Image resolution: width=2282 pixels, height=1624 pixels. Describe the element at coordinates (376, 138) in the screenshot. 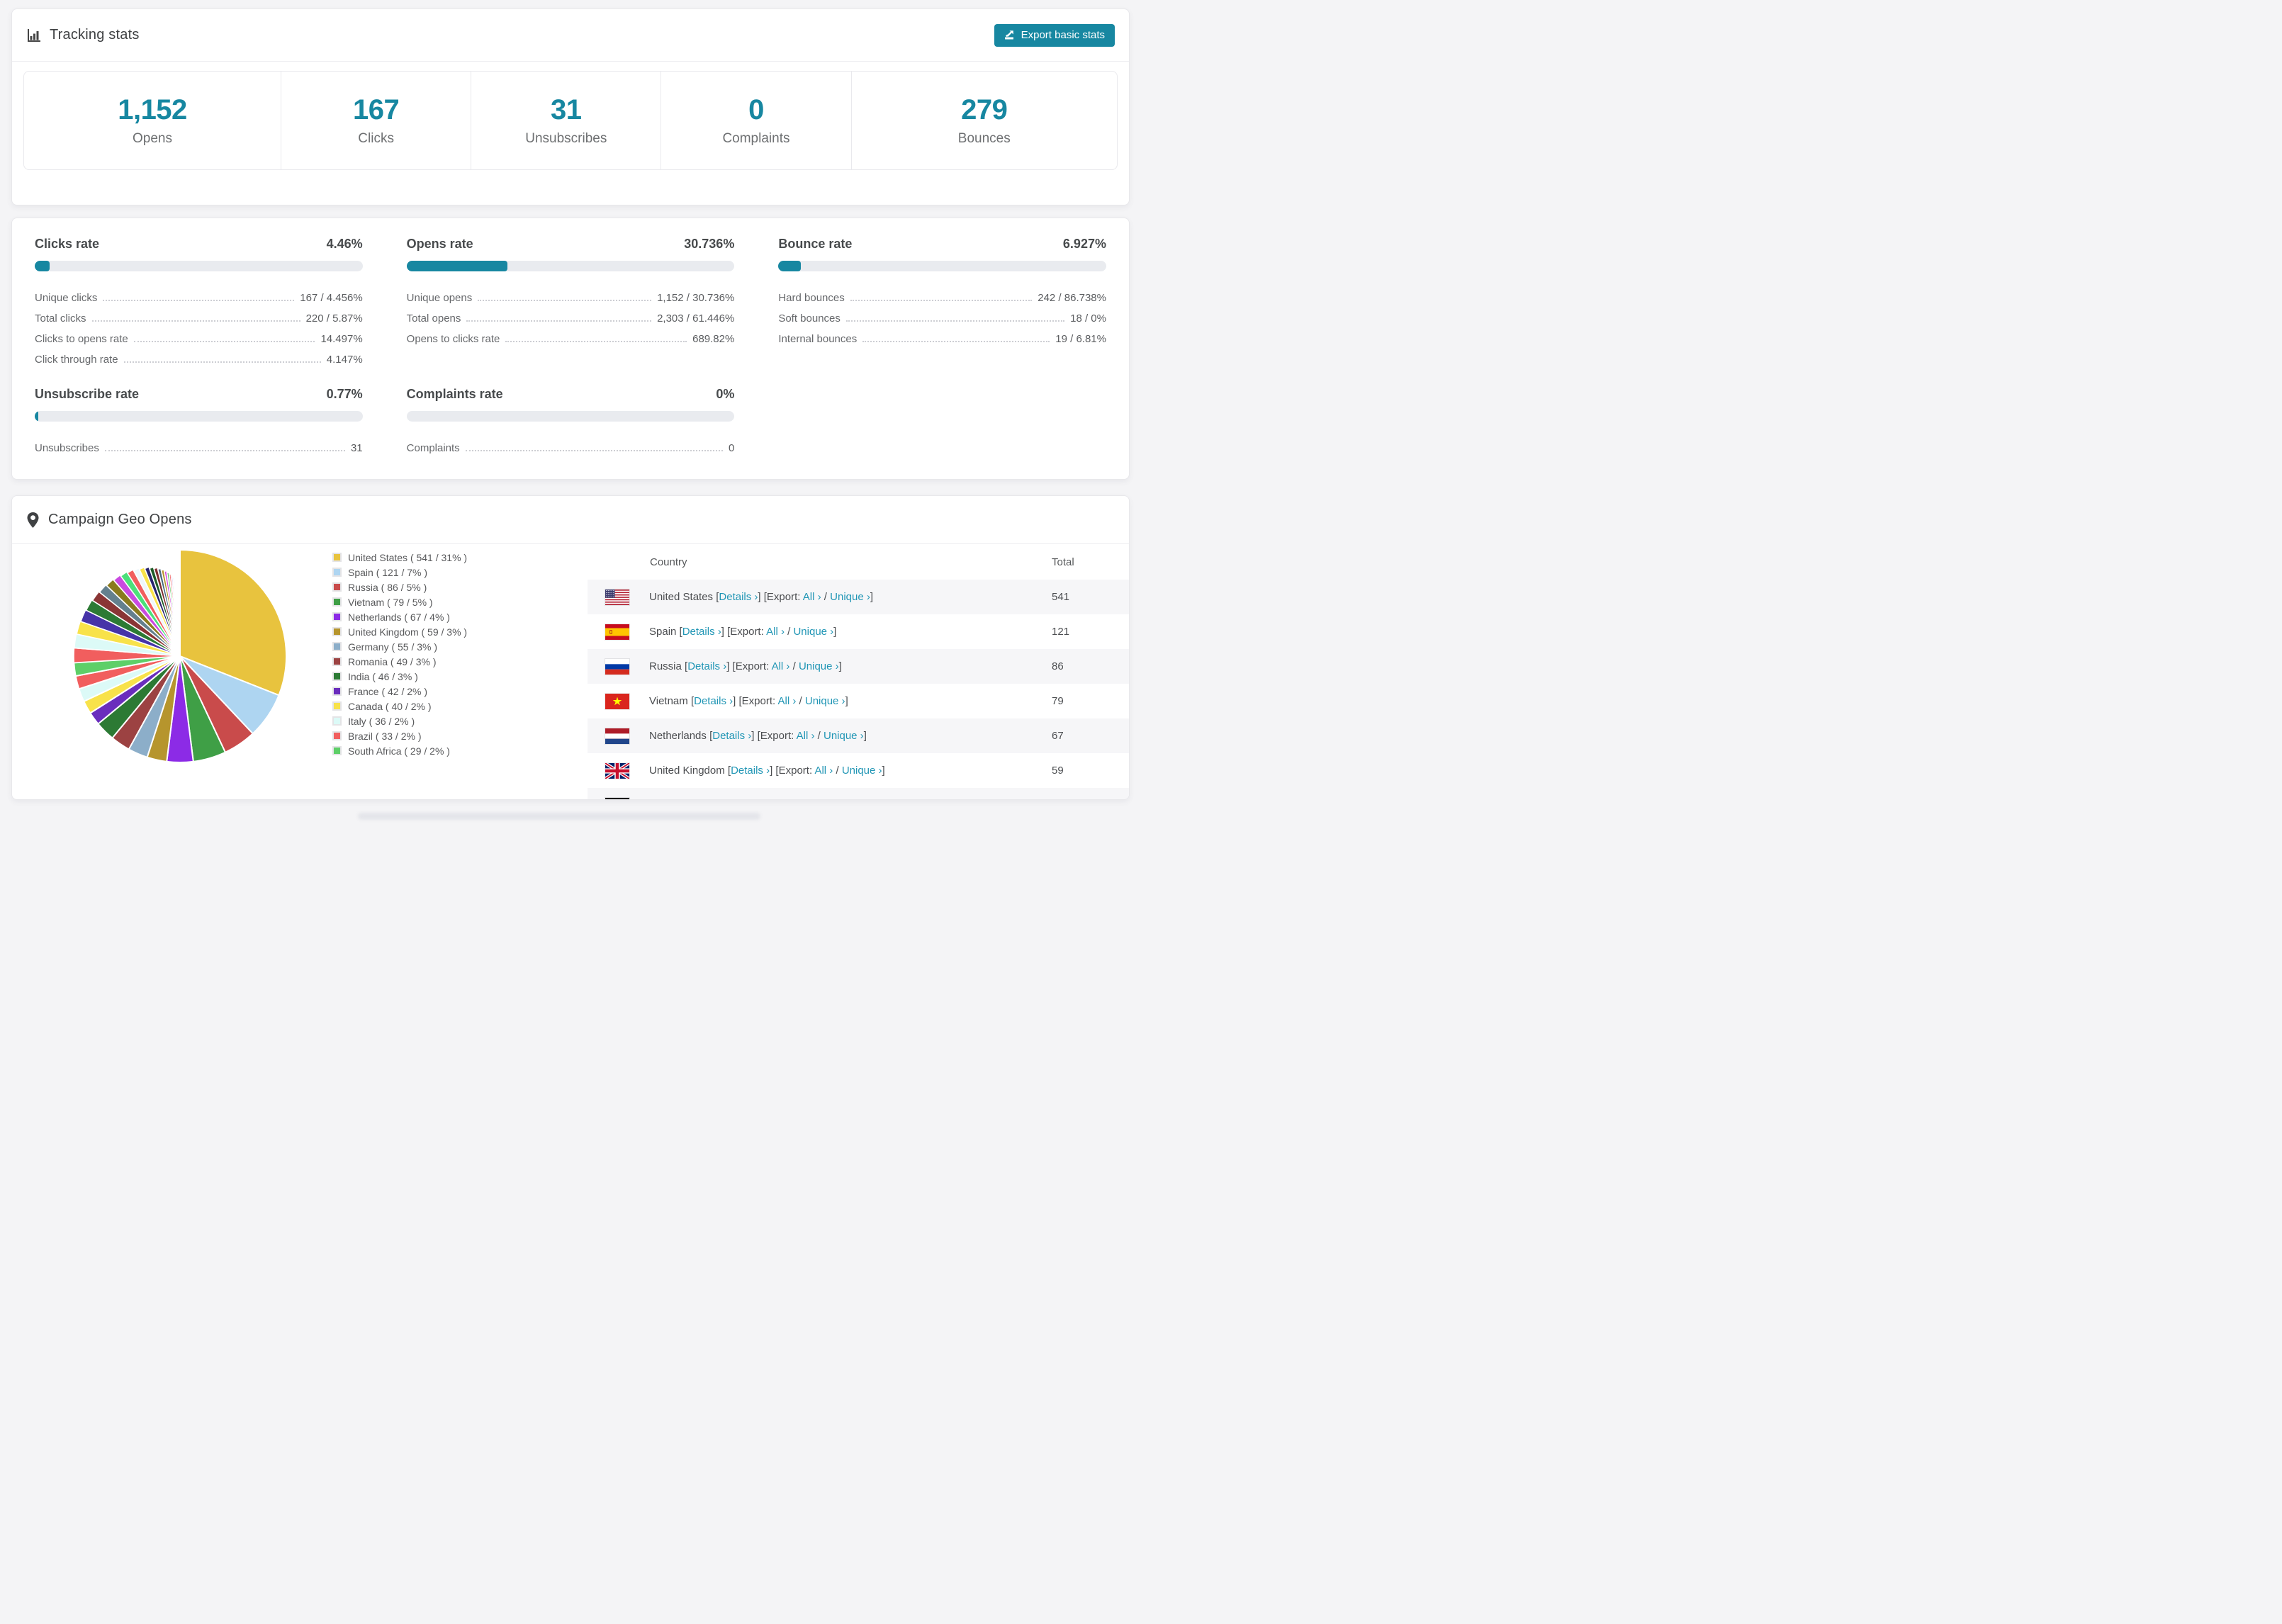

I see `stat-label: Clicks` at that location.